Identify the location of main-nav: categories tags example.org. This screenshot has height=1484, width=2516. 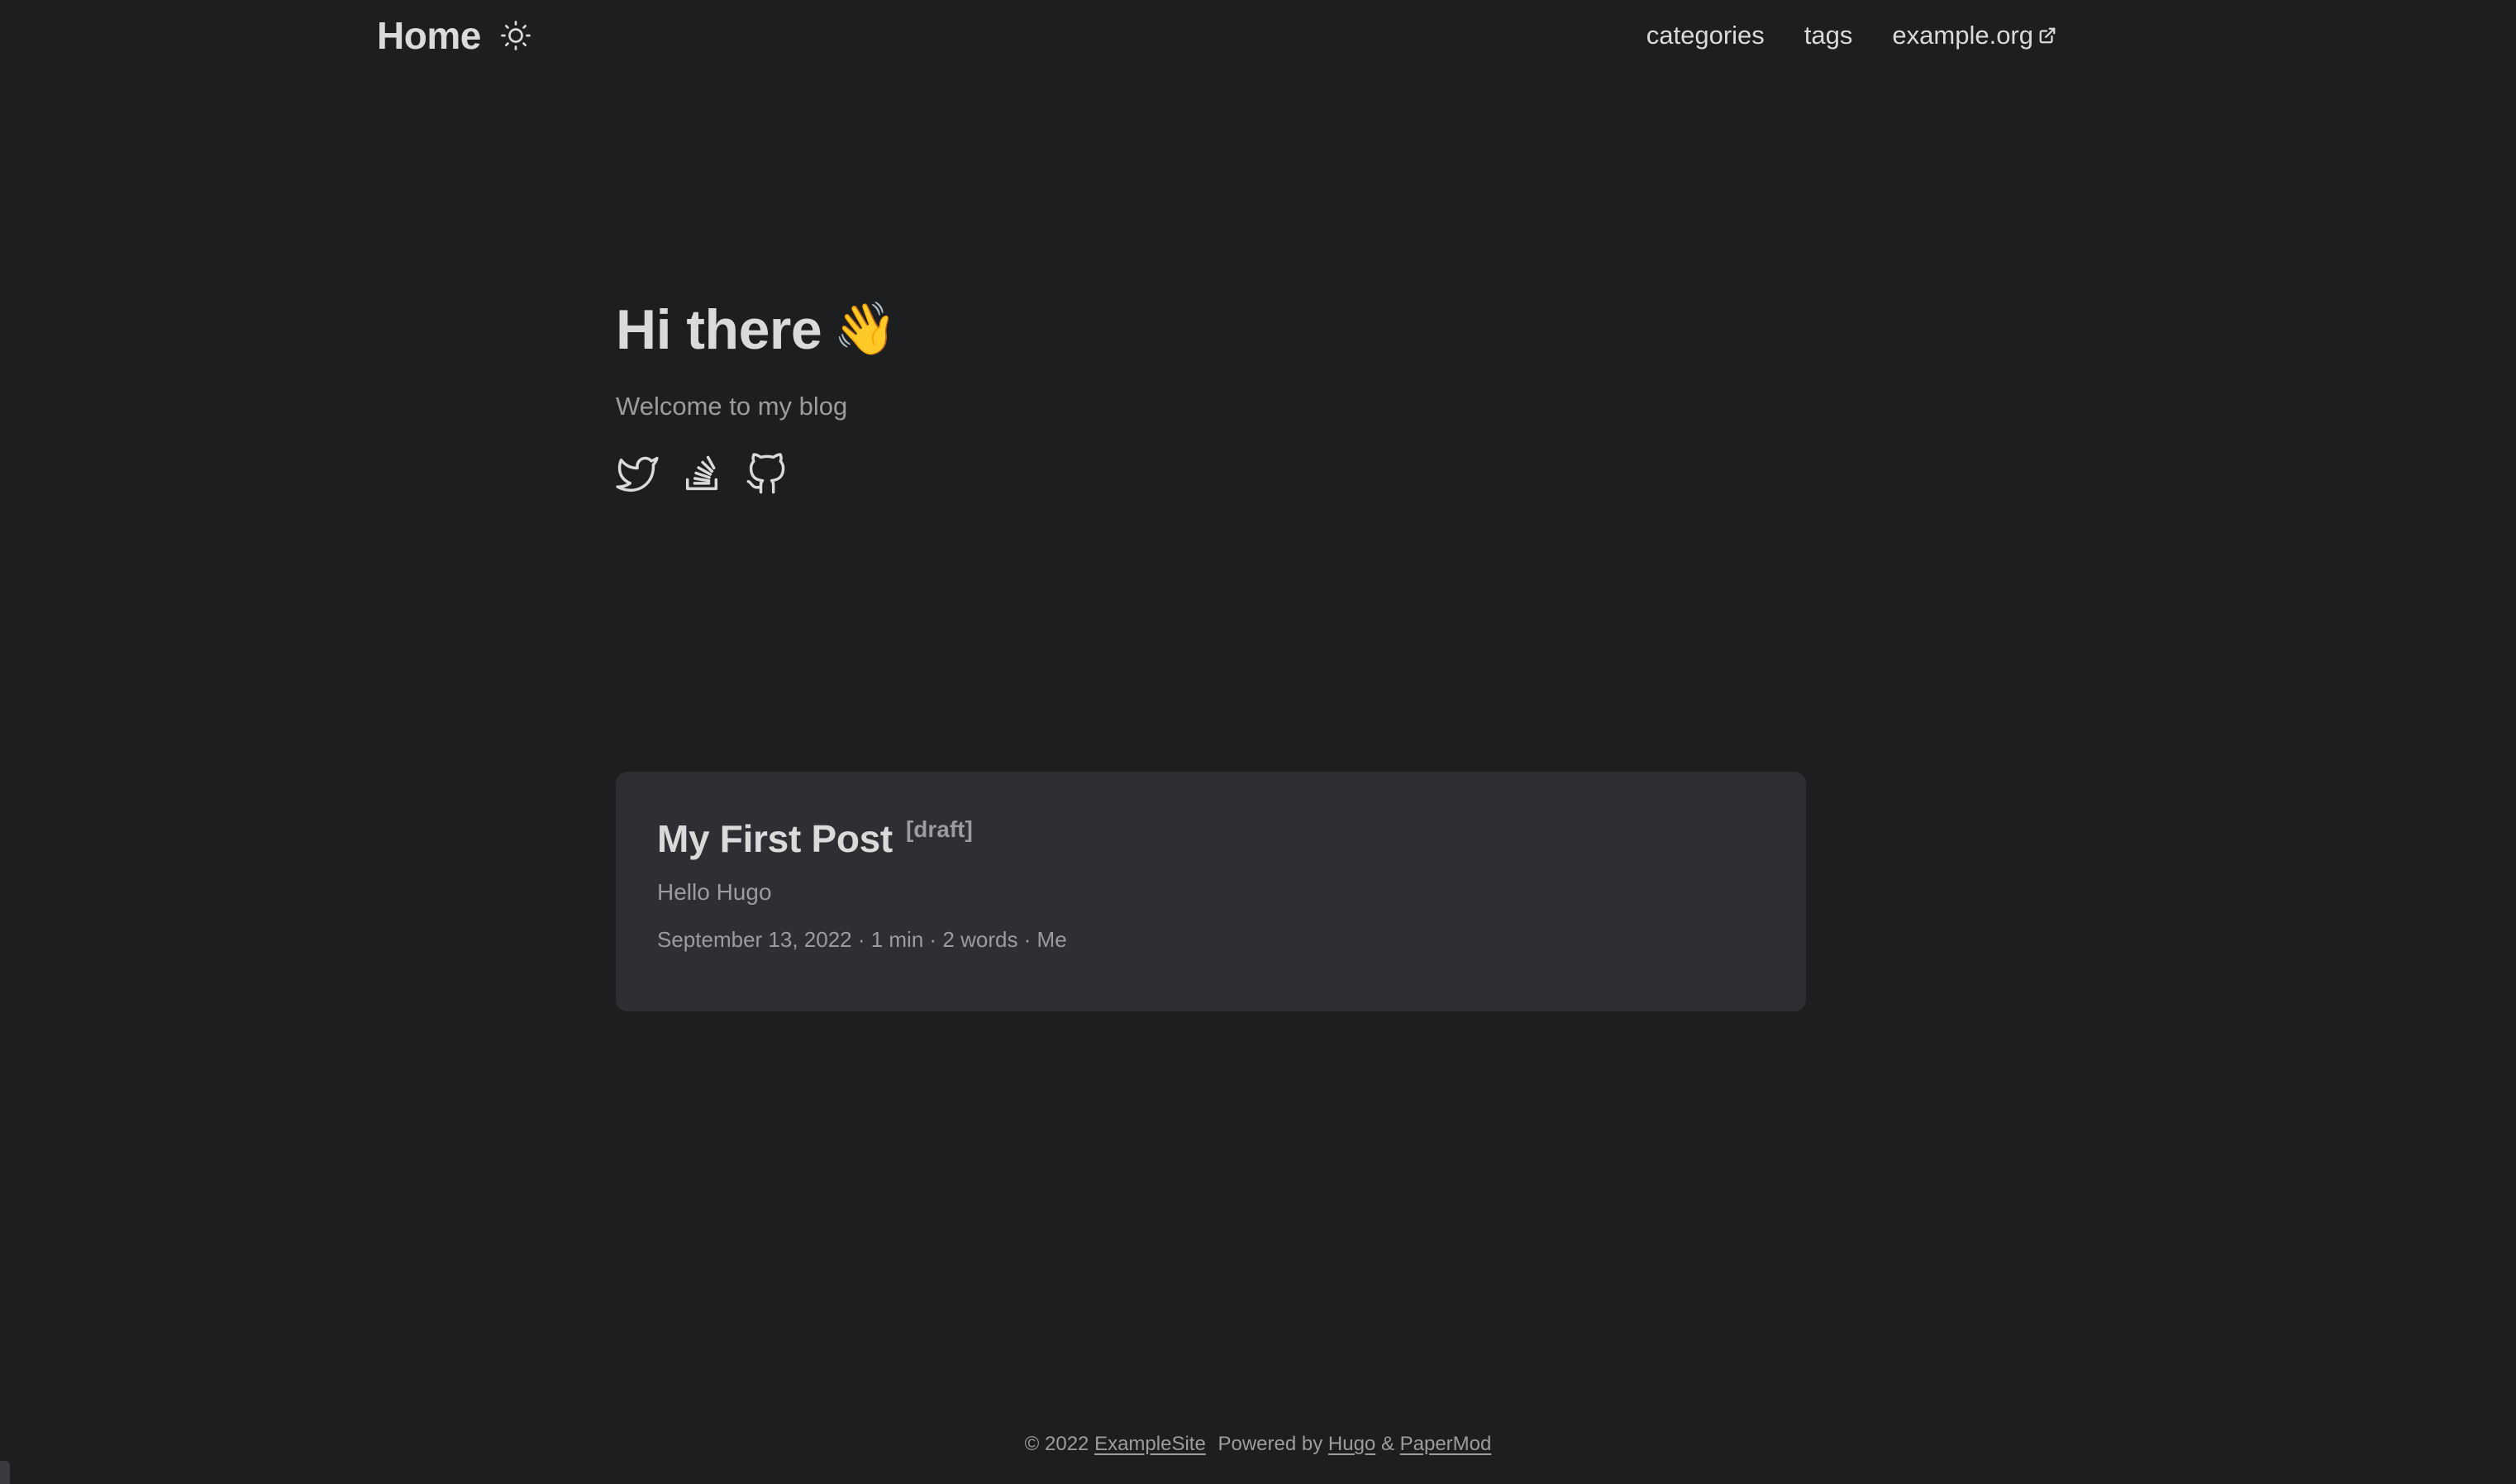
(1851, 35).